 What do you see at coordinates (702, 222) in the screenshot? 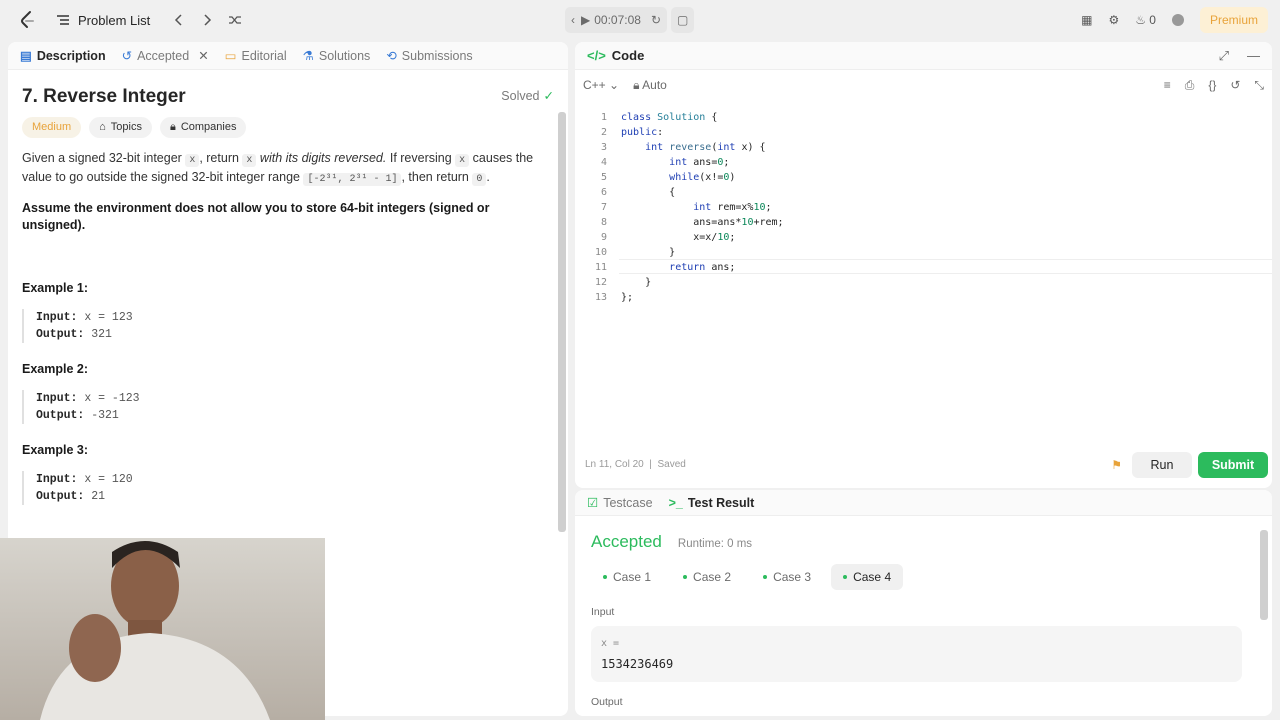
I see `code-line: ans=ans*10+rem;` at bounding box center [702, 222].